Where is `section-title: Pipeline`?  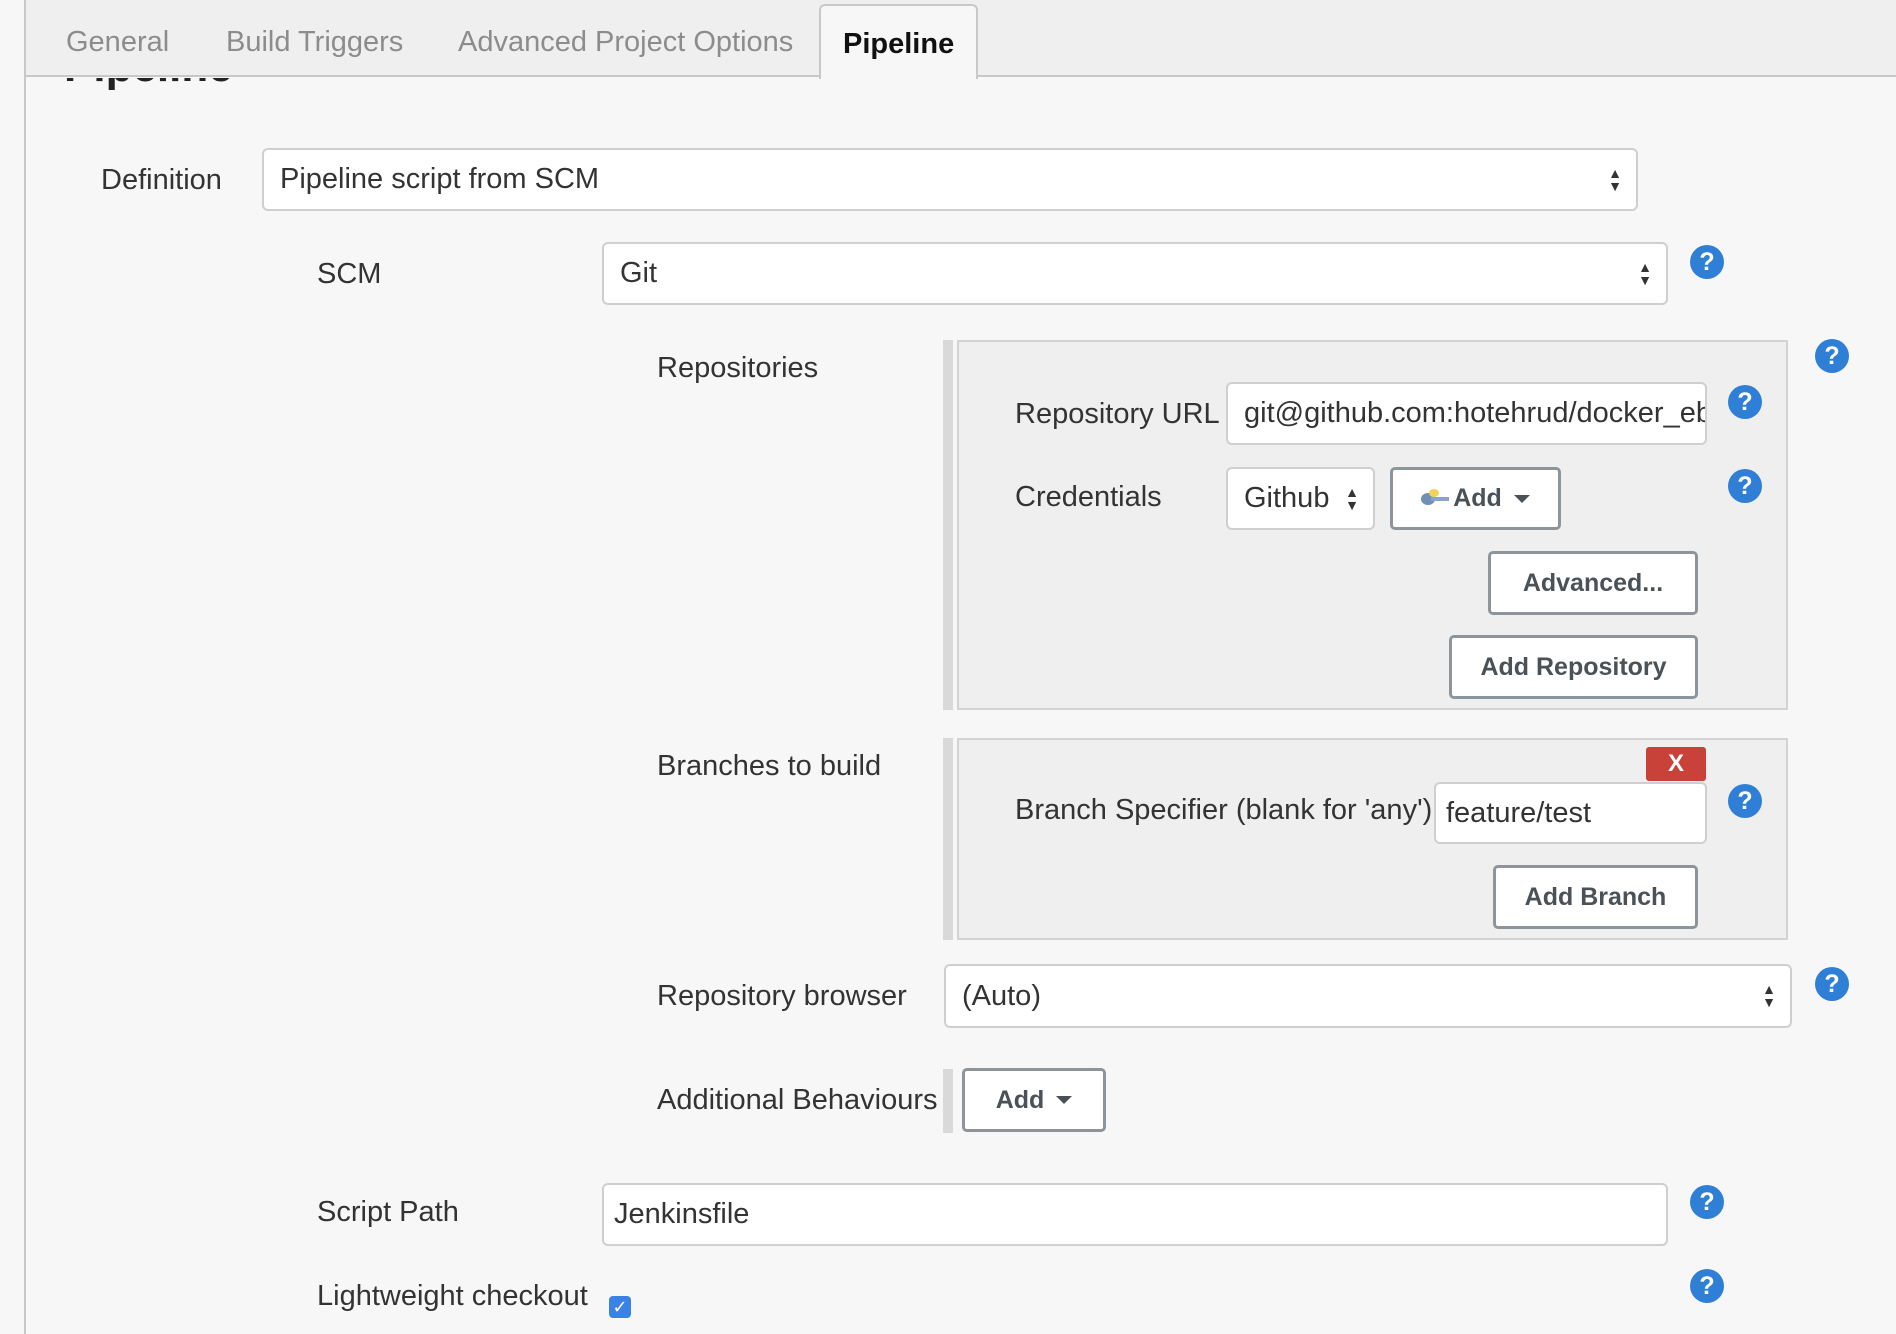
section-title: Pipeline is located at coordinates (148, 84).